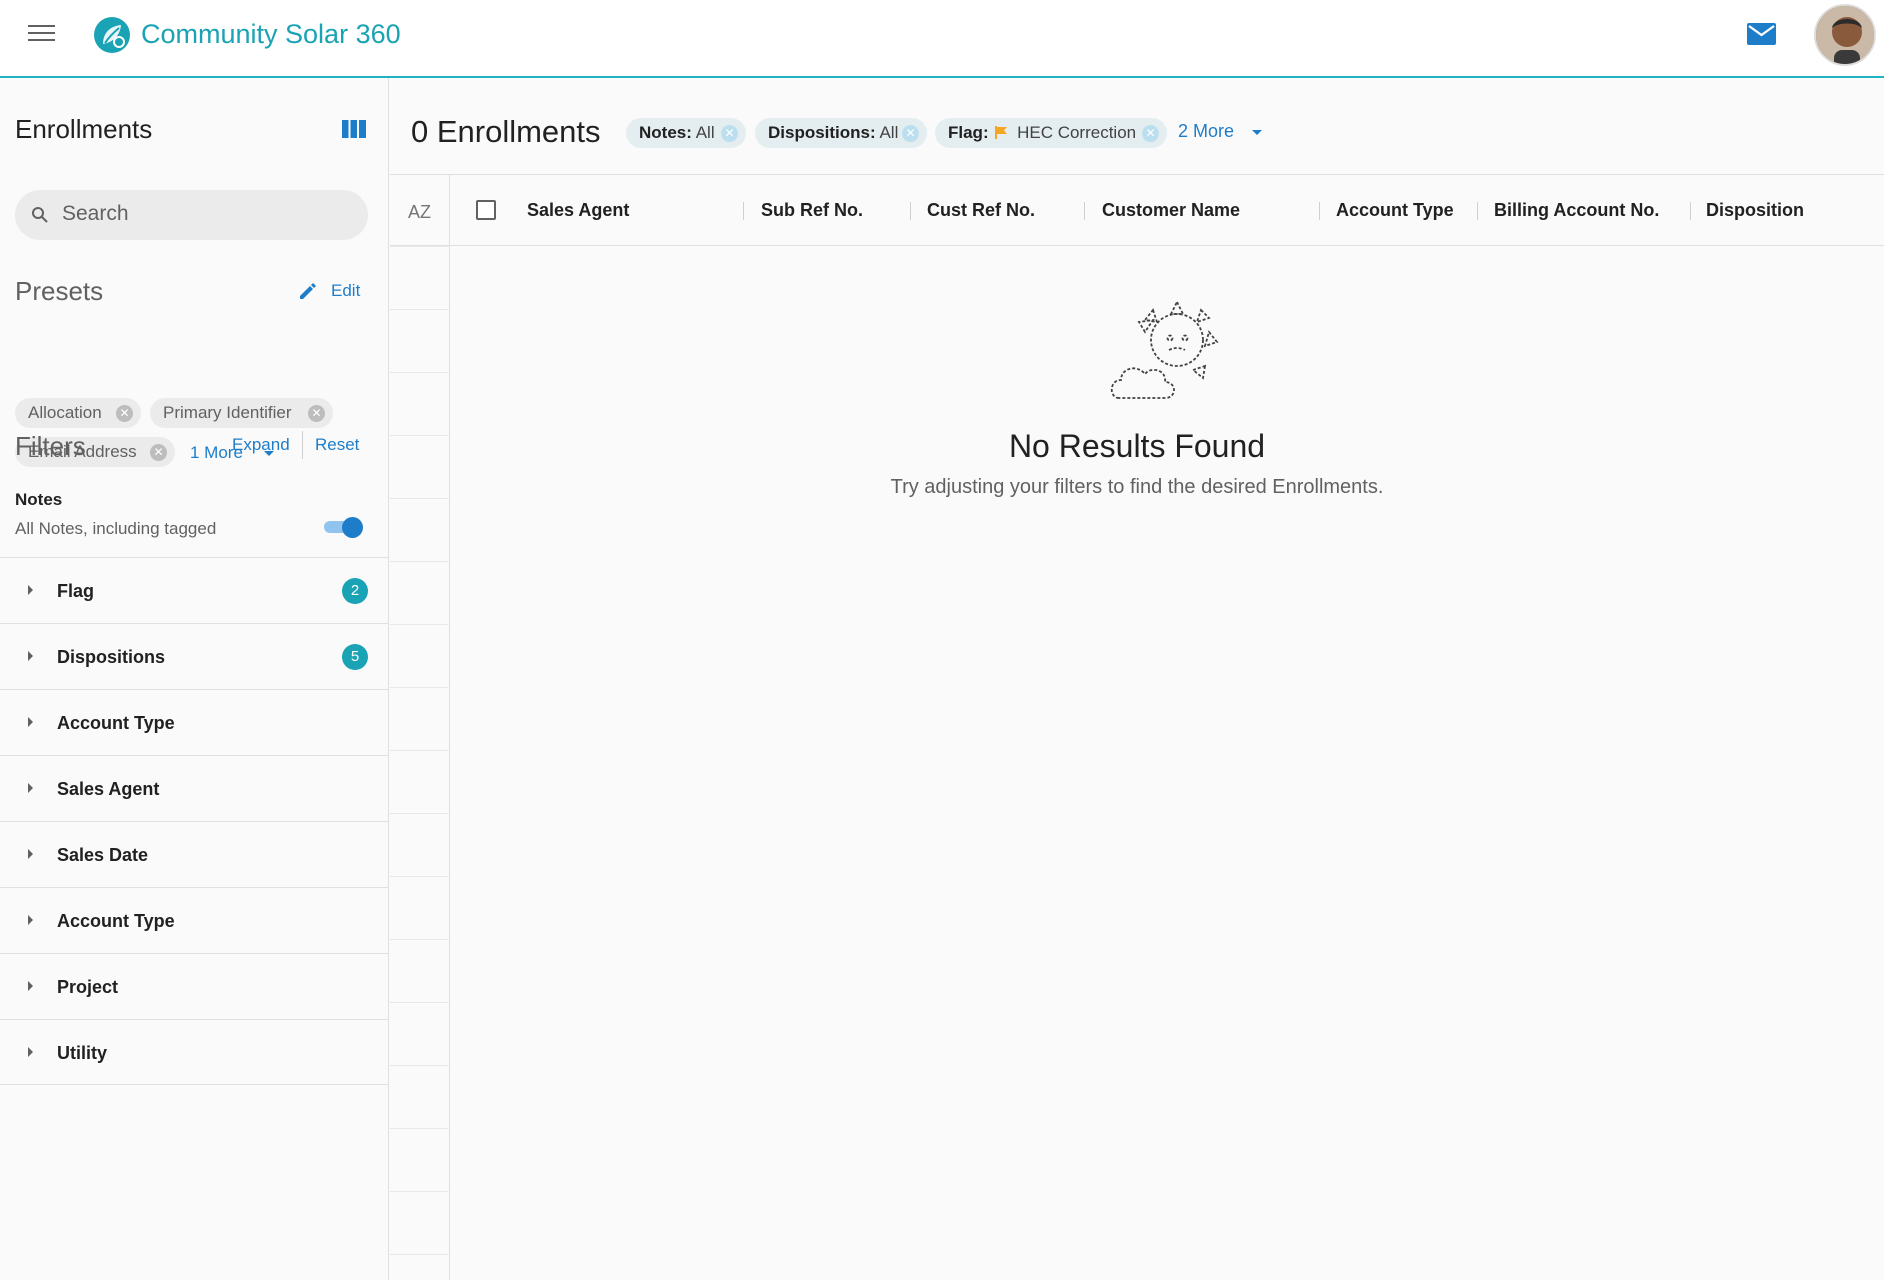 This screenshot has width=1884, height=1280. I want to click on mail-icon, so click(1761, 34).